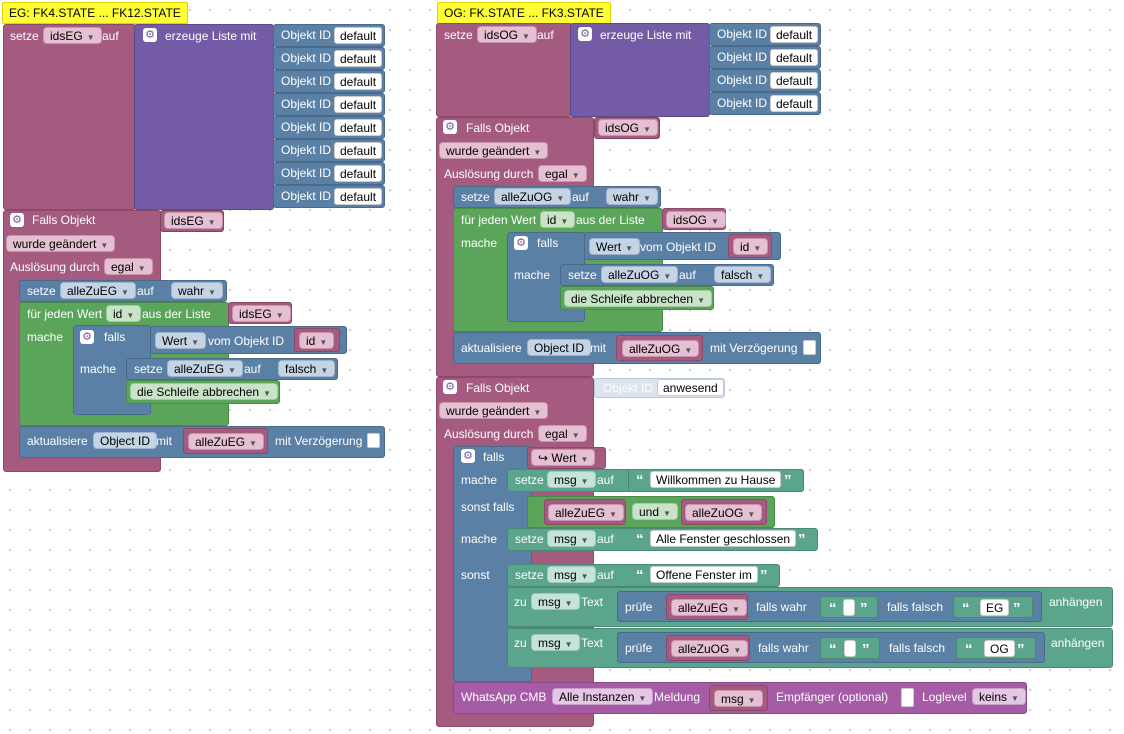 The height and width of the screenshot is (734, 1124). Describe the element at coordinates (491, 348) in the screenshot. I see `update-label: aktualisiere` at that location.